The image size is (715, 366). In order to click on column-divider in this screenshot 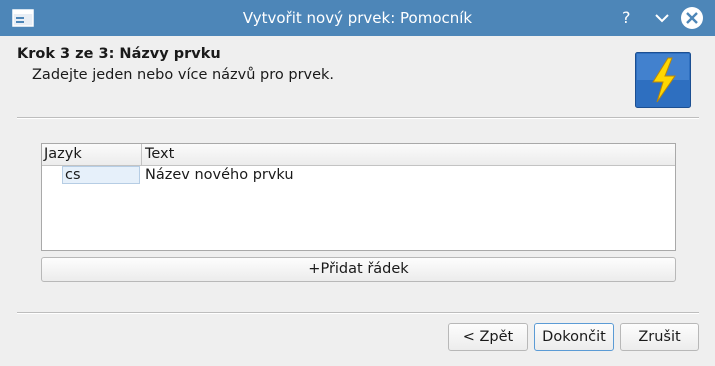, I will do `click(141, 154)`.